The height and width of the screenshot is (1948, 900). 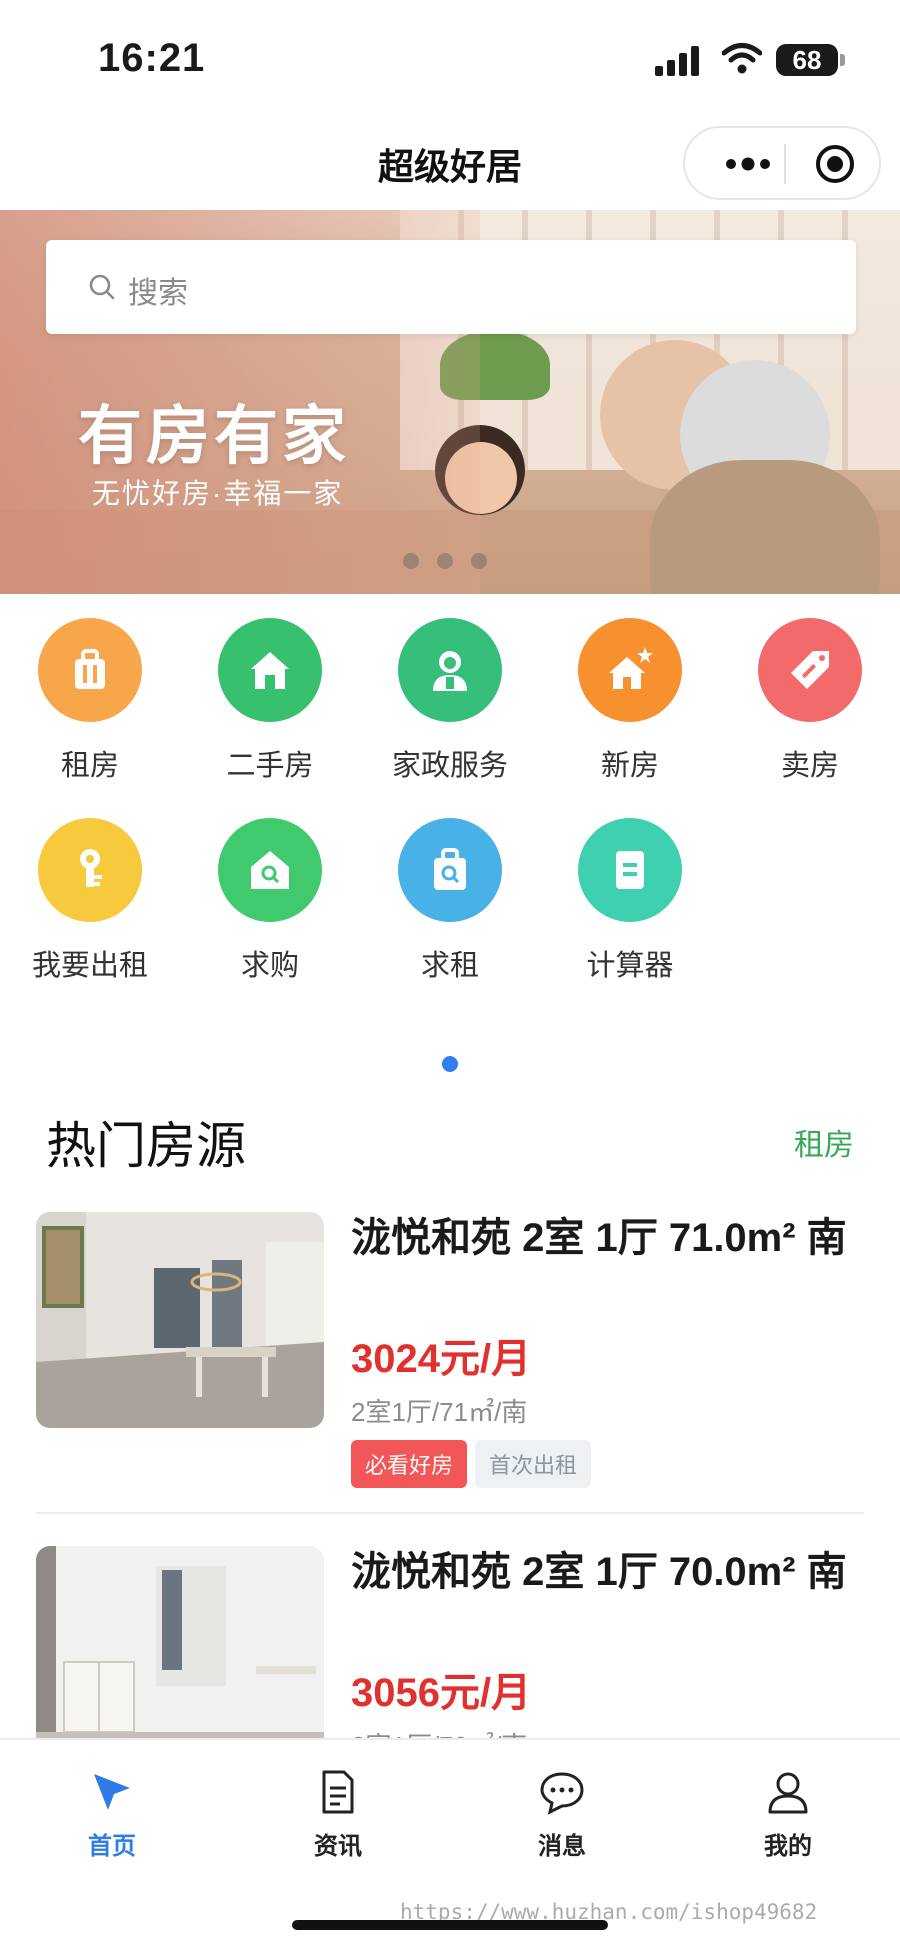 I want to click on grid-pagination-dot, so click(x=450, y=1064).